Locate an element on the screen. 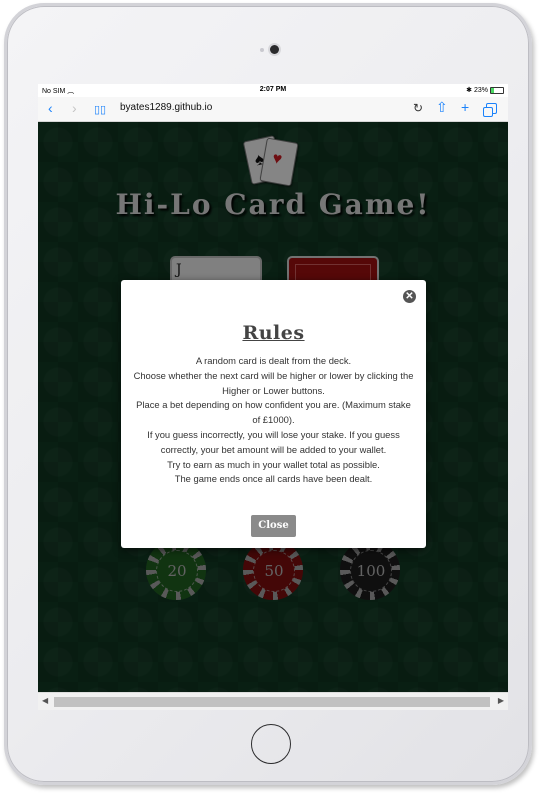  horizontal-scrollbar: ◀ ▶ is located at coordinates (273, 701).